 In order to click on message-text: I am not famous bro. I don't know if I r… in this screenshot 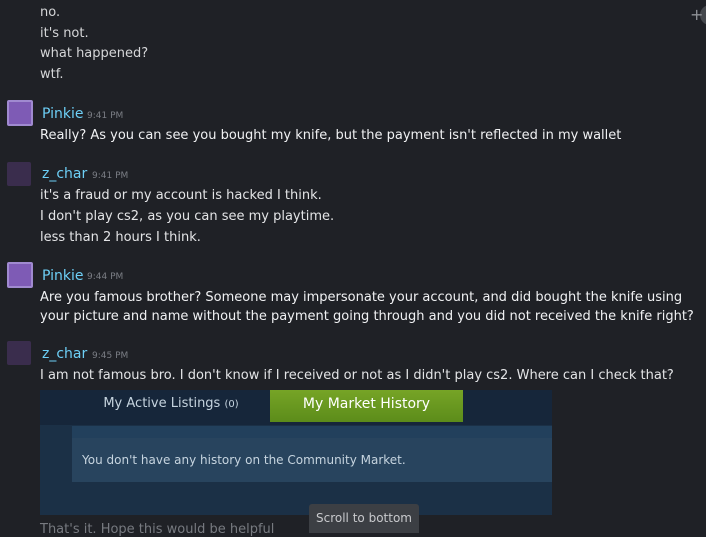, I will do `click(357, 375)`.